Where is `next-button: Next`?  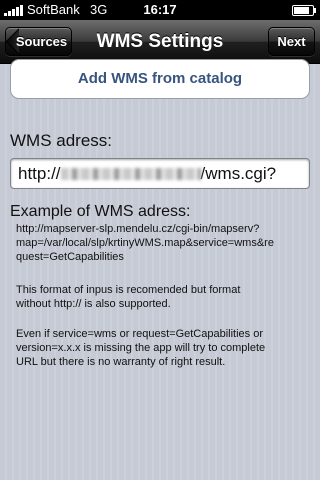
next-button: Next is located at coordinates (291, 41).